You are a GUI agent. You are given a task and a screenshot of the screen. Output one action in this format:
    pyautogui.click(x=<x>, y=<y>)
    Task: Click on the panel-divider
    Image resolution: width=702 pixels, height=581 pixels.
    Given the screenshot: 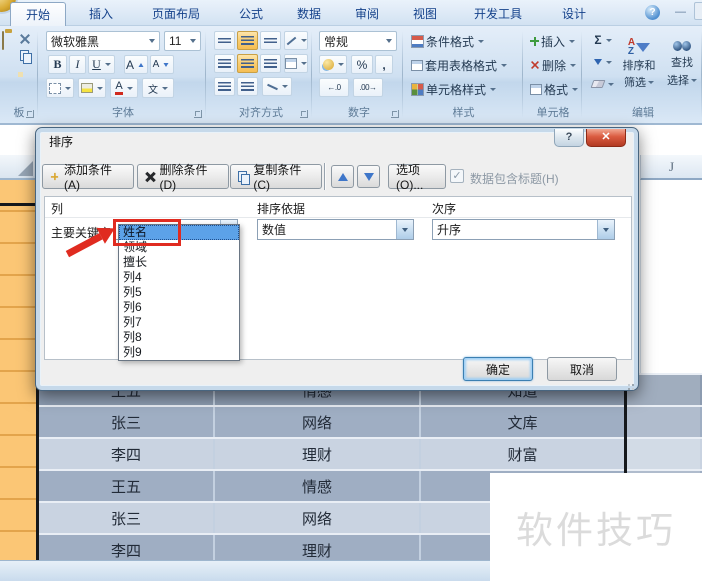 What is the action you would take?
    pyautogui.click(x=338, y=217)
    